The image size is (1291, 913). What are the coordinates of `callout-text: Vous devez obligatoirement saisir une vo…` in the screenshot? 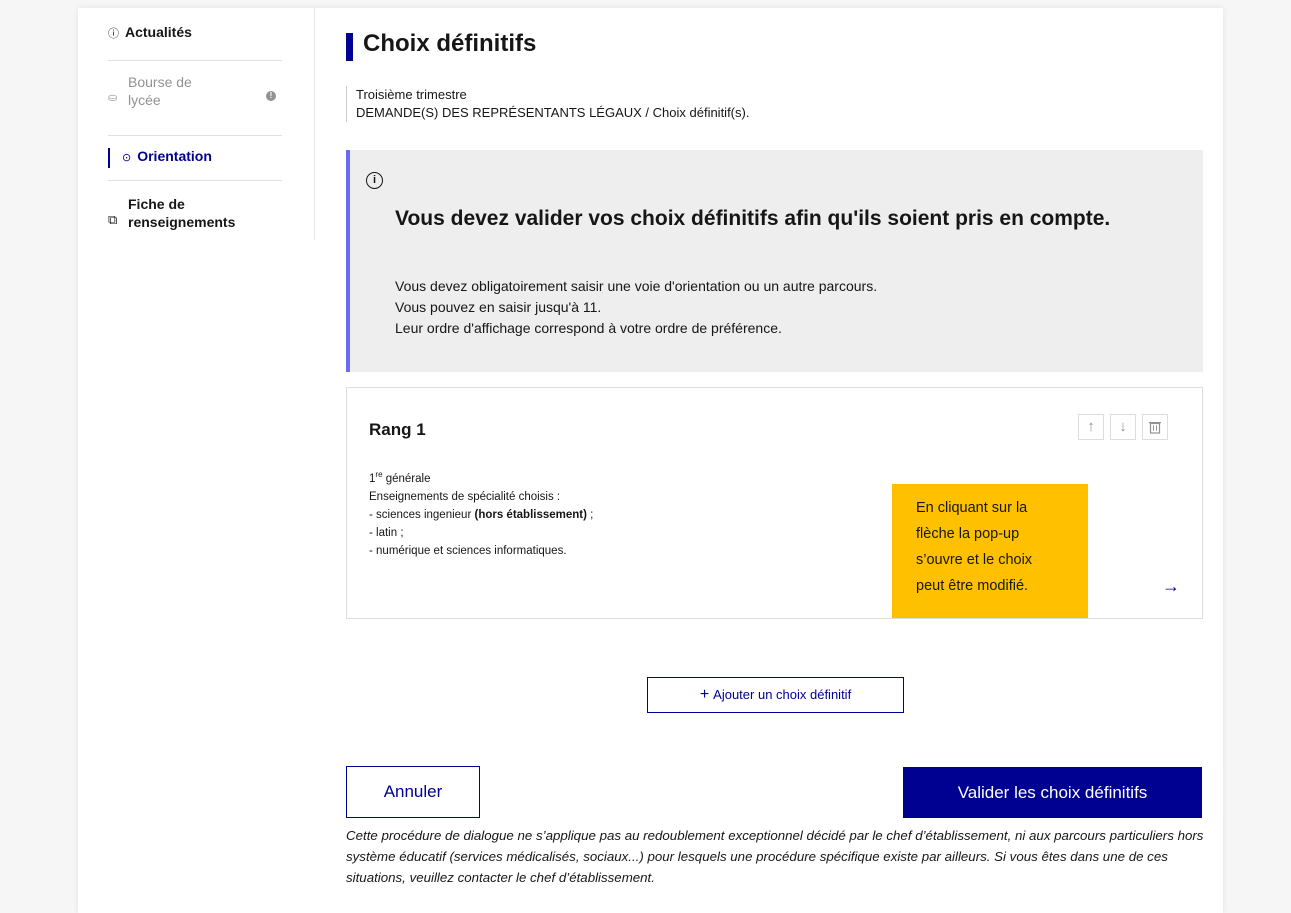 It's located at (636, 307).